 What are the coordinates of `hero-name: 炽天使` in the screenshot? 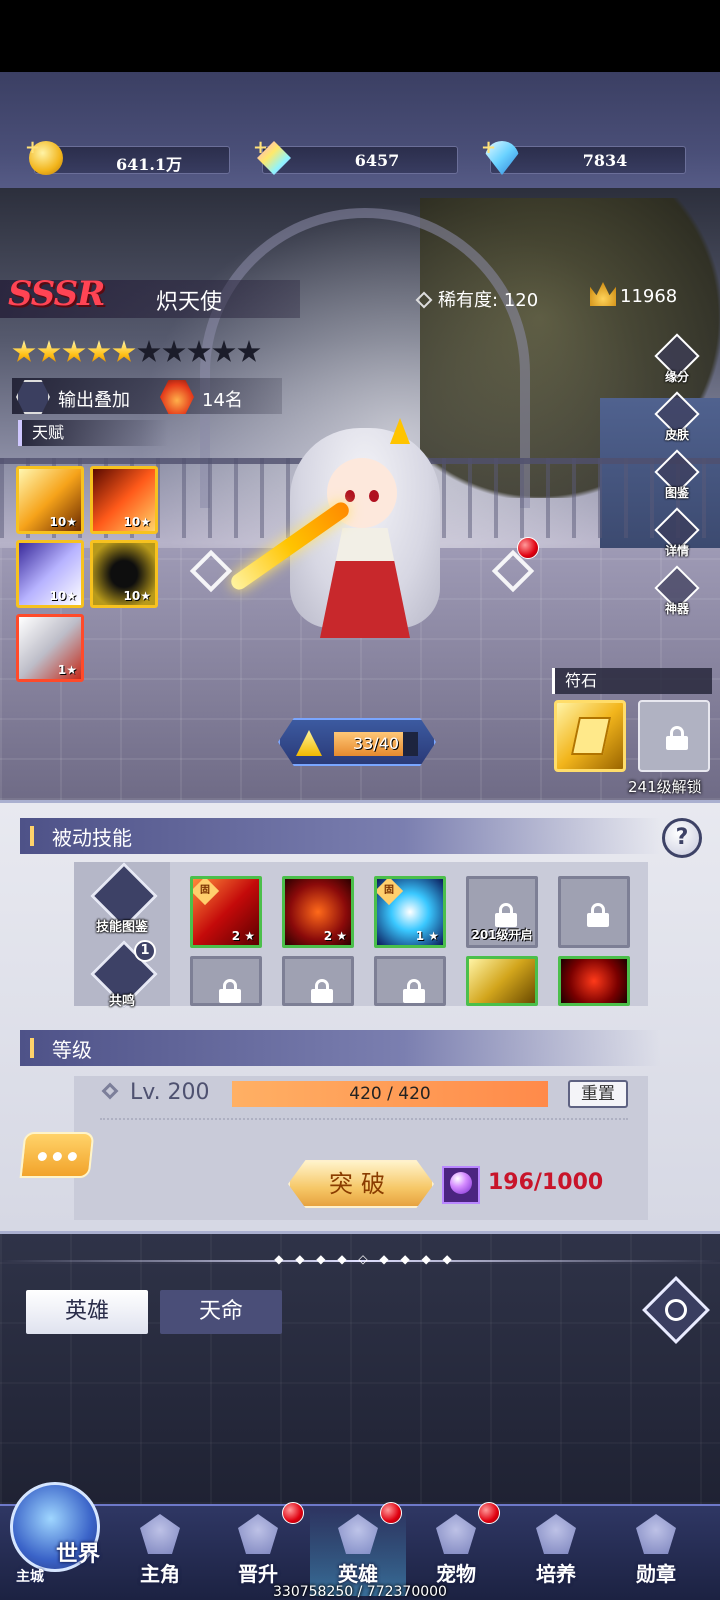 It's located at (189, 302).